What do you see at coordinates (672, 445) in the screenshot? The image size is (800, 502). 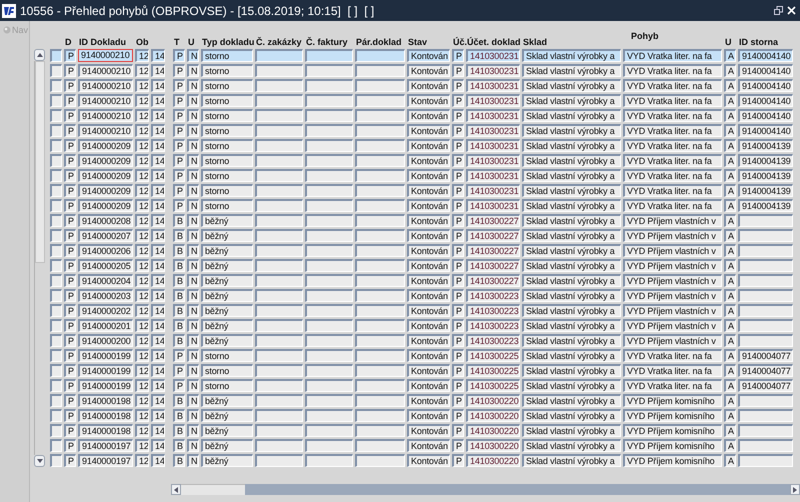 I see `table-cell: VYD Příjem komisního` at bounding box center [672, 445].